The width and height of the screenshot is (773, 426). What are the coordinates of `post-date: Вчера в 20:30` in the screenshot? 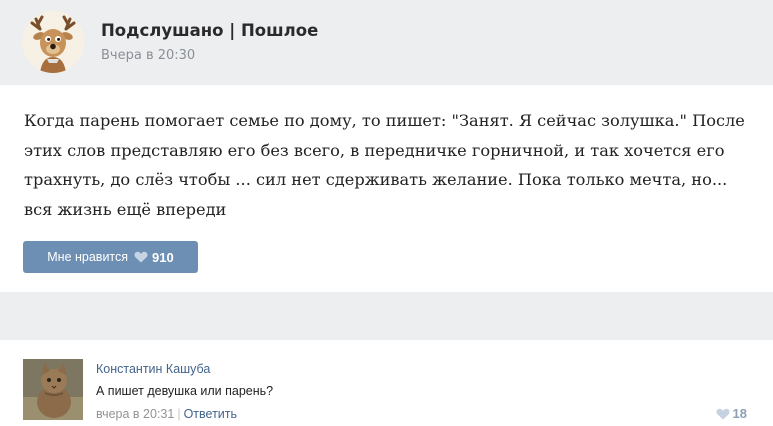 It's located at (148, 55).